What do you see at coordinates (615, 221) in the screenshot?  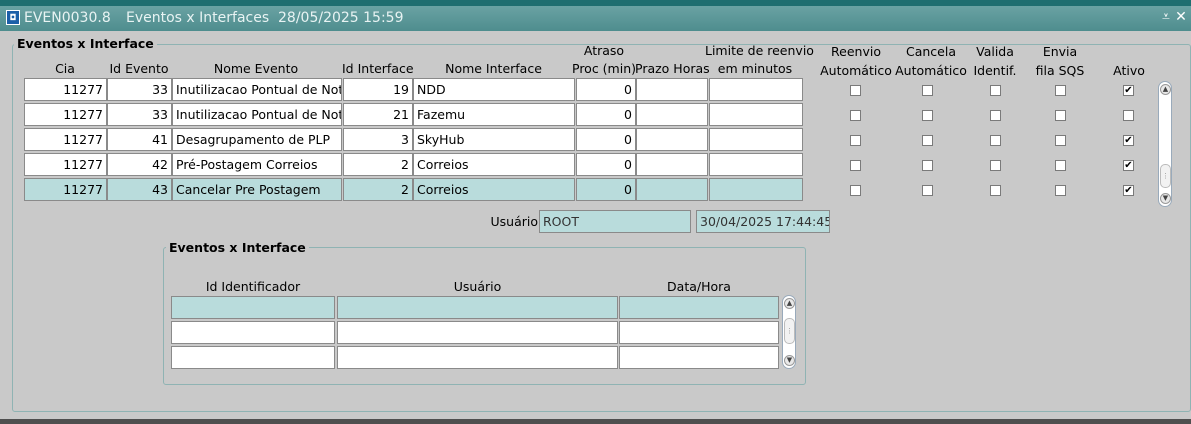 I see `usuario-field: ROOT` at bounding box center [615, 221].